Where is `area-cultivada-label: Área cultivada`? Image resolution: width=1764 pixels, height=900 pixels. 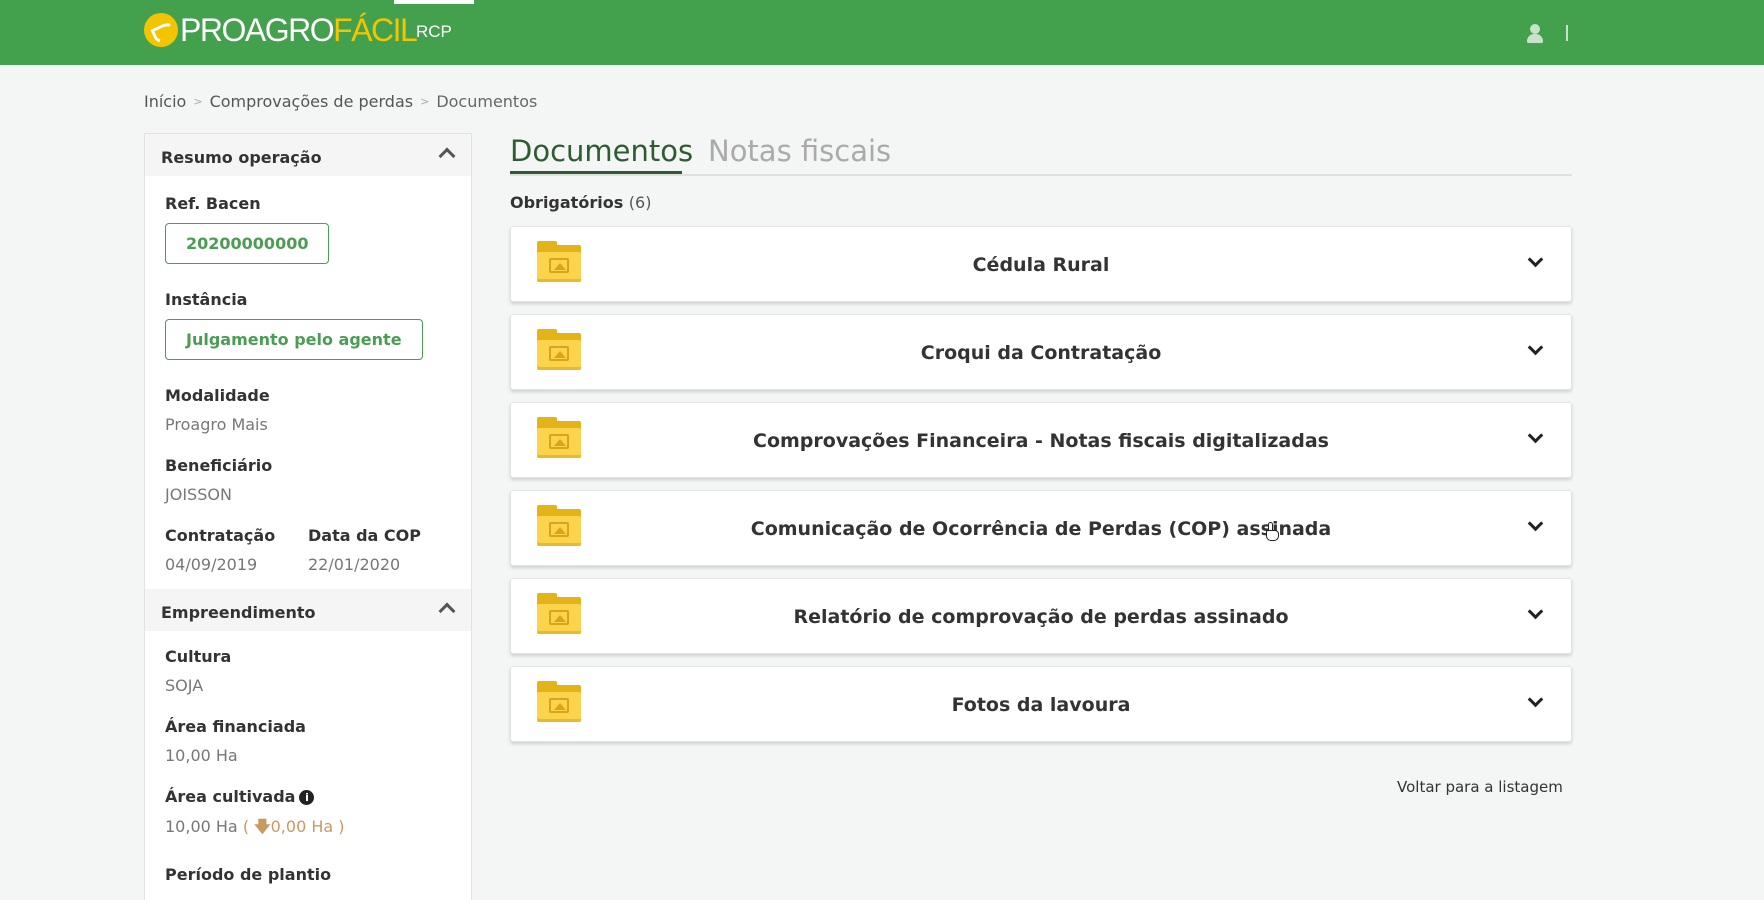 area-cultivada-label: Área cultivada is located at coordinates (230, 796).